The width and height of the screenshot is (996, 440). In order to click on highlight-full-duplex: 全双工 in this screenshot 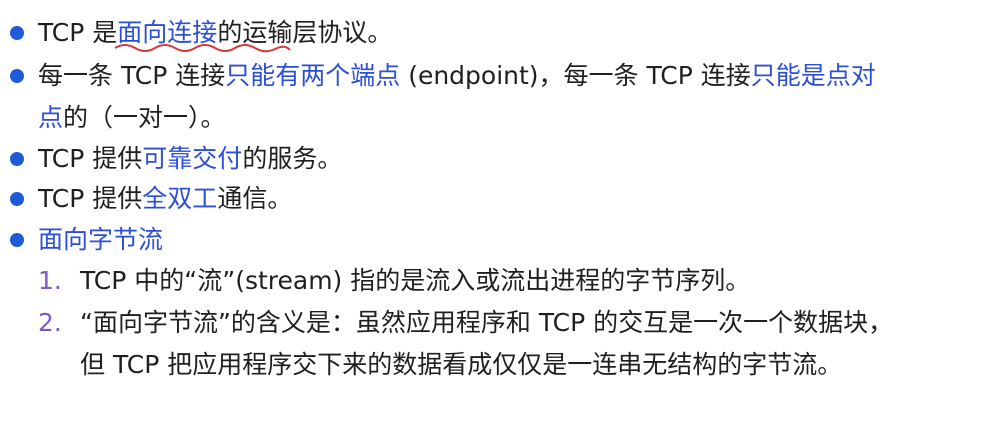, I will do `click(180, 198)`.